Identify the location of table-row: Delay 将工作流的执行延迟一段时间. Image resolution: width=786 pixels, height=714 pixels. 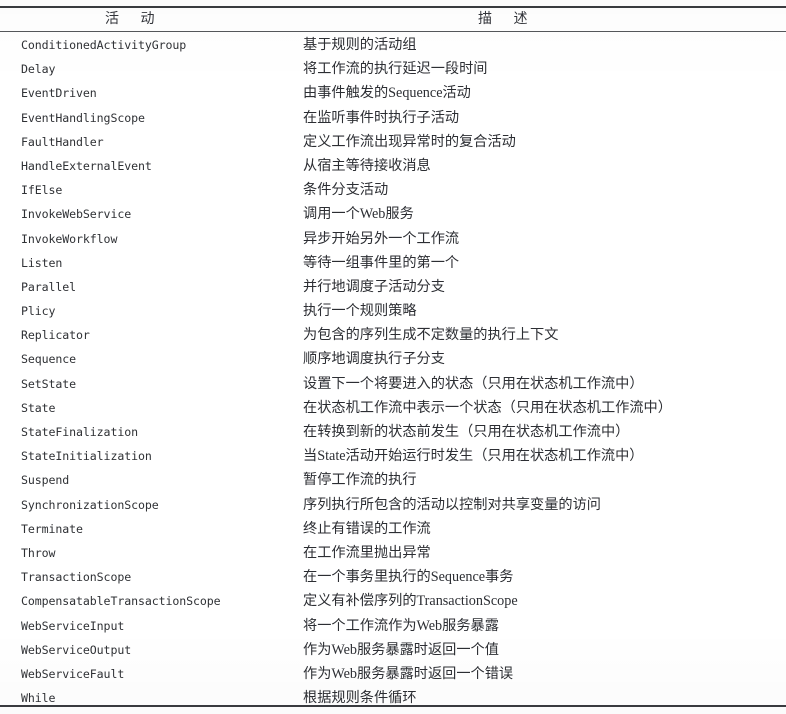
(393, 69).